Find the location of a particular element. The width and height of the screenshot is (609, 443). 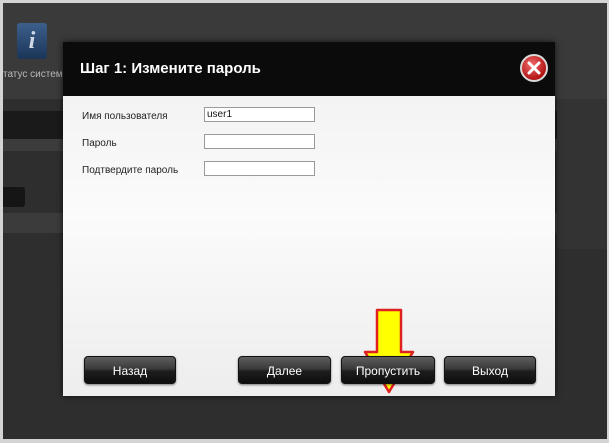

info-icon: i is located at coordinates (32, 41).